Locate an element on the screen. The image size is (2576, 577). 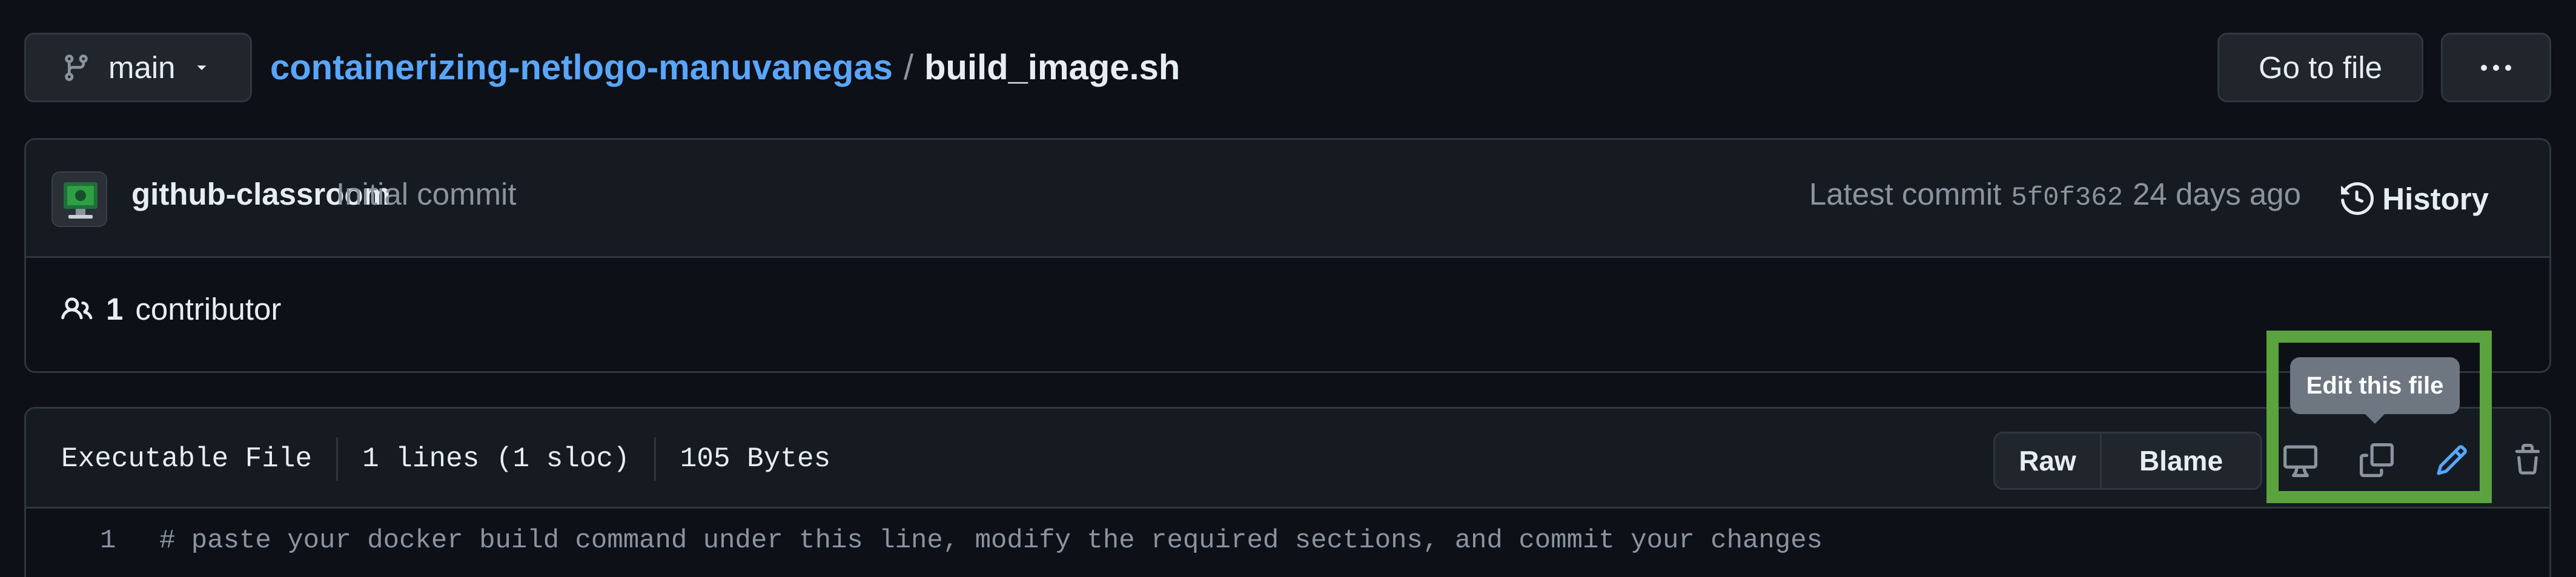
kebab-horizontal-icon is located at coordinates (2496, 68).